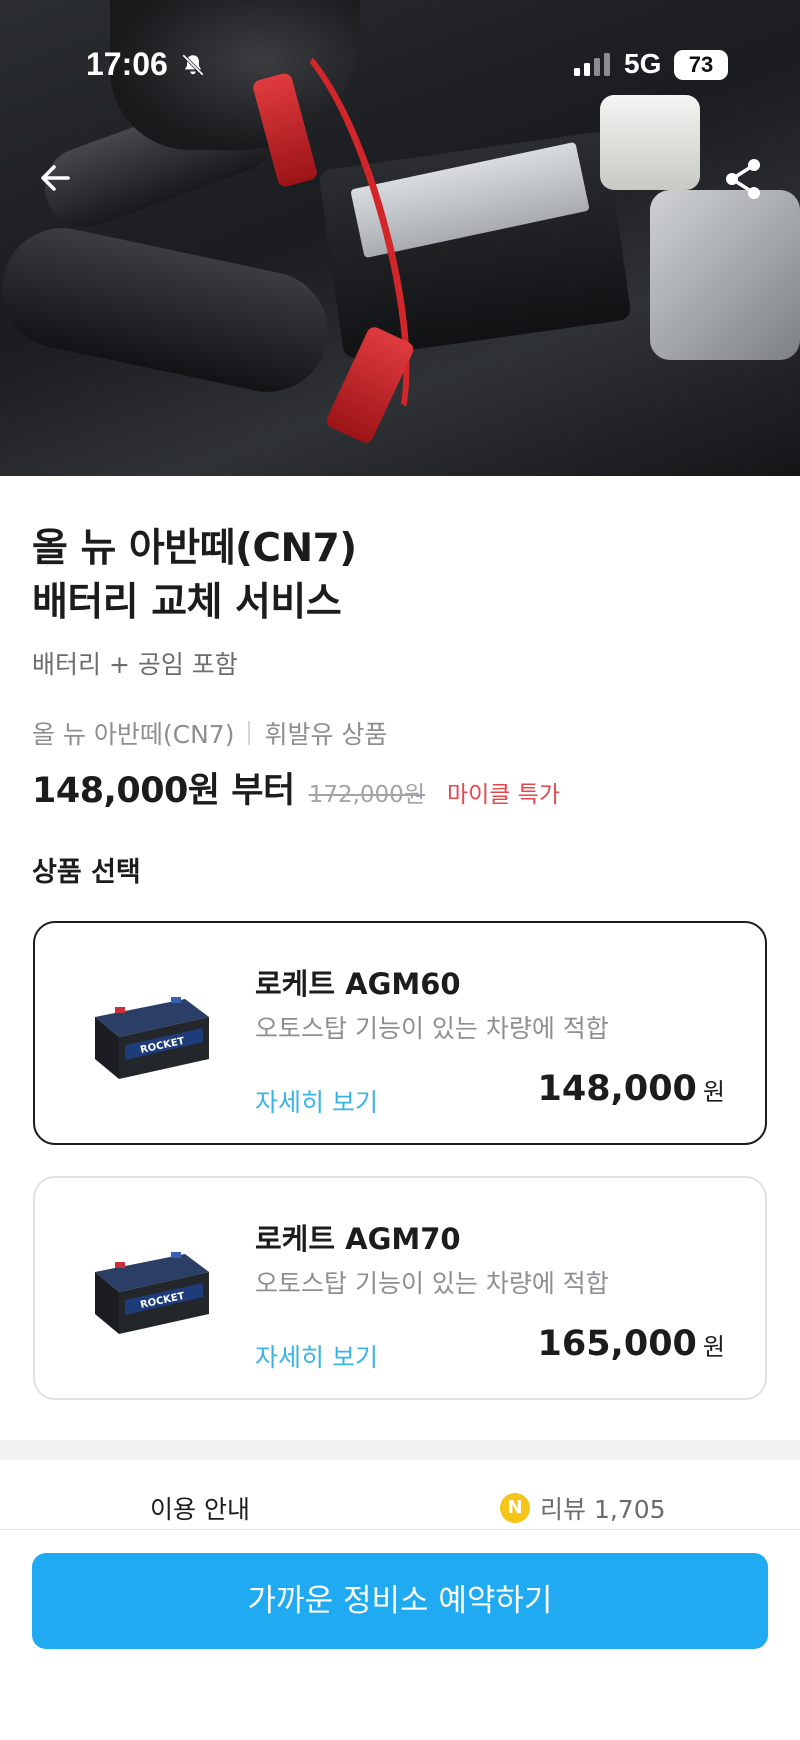  Describe the element at coordinates (135, 664) in the screenshot. I see `product-subtitle: 배터리 + 공임 포함` at that location.